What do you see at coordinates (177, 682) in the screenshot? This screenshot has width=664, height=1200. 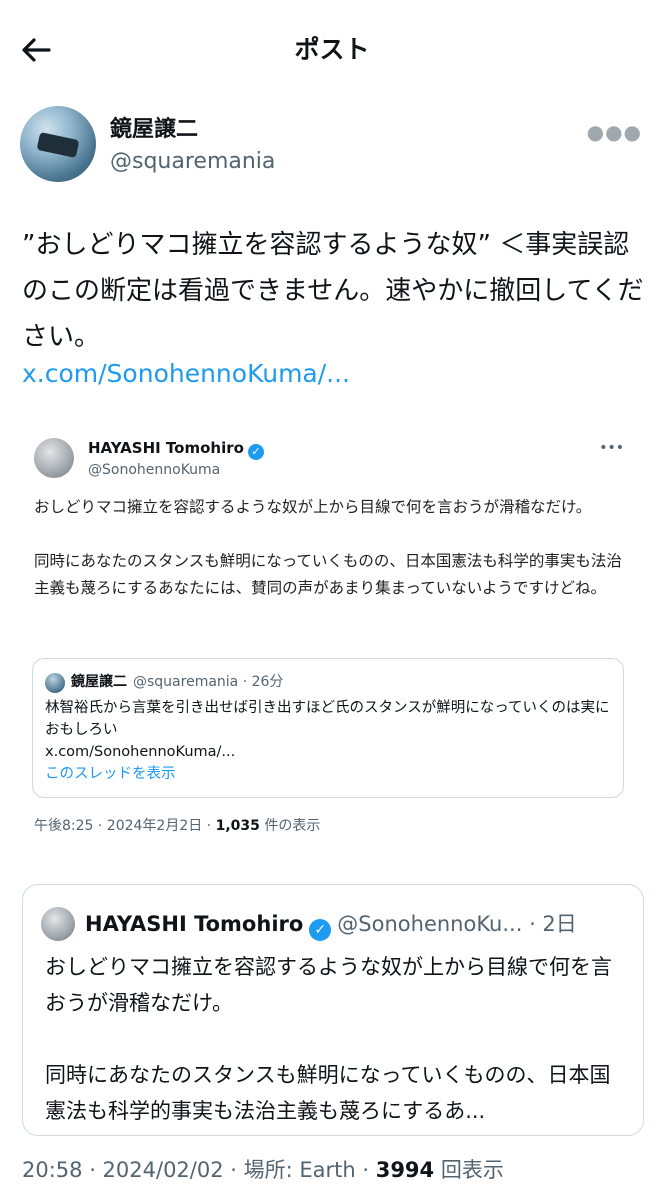 I see `screenshot-quote-header: 鏡屋譲二 @squaremania · 26分` at bounding box center [177, 682].